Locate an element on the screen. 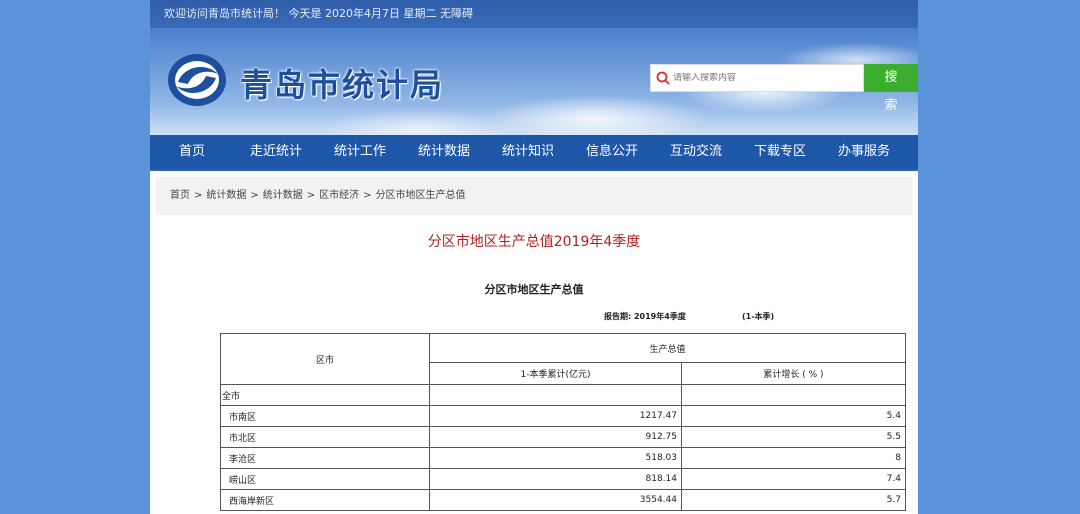 This screenshot has width=1080, height=514. table-row: 全市 is located at coordinates (563, 395).